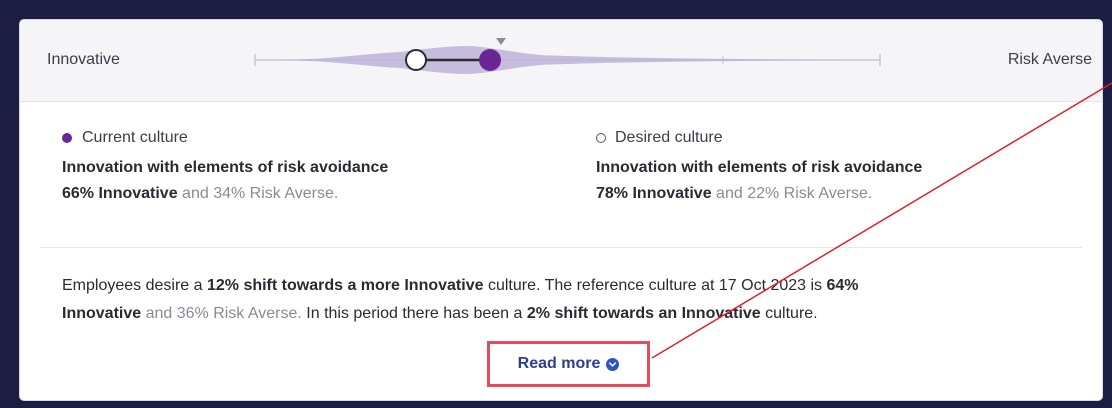 The image size is (1112, 408). I want to click on scale-left-label: Innovative, so click(83, 59).